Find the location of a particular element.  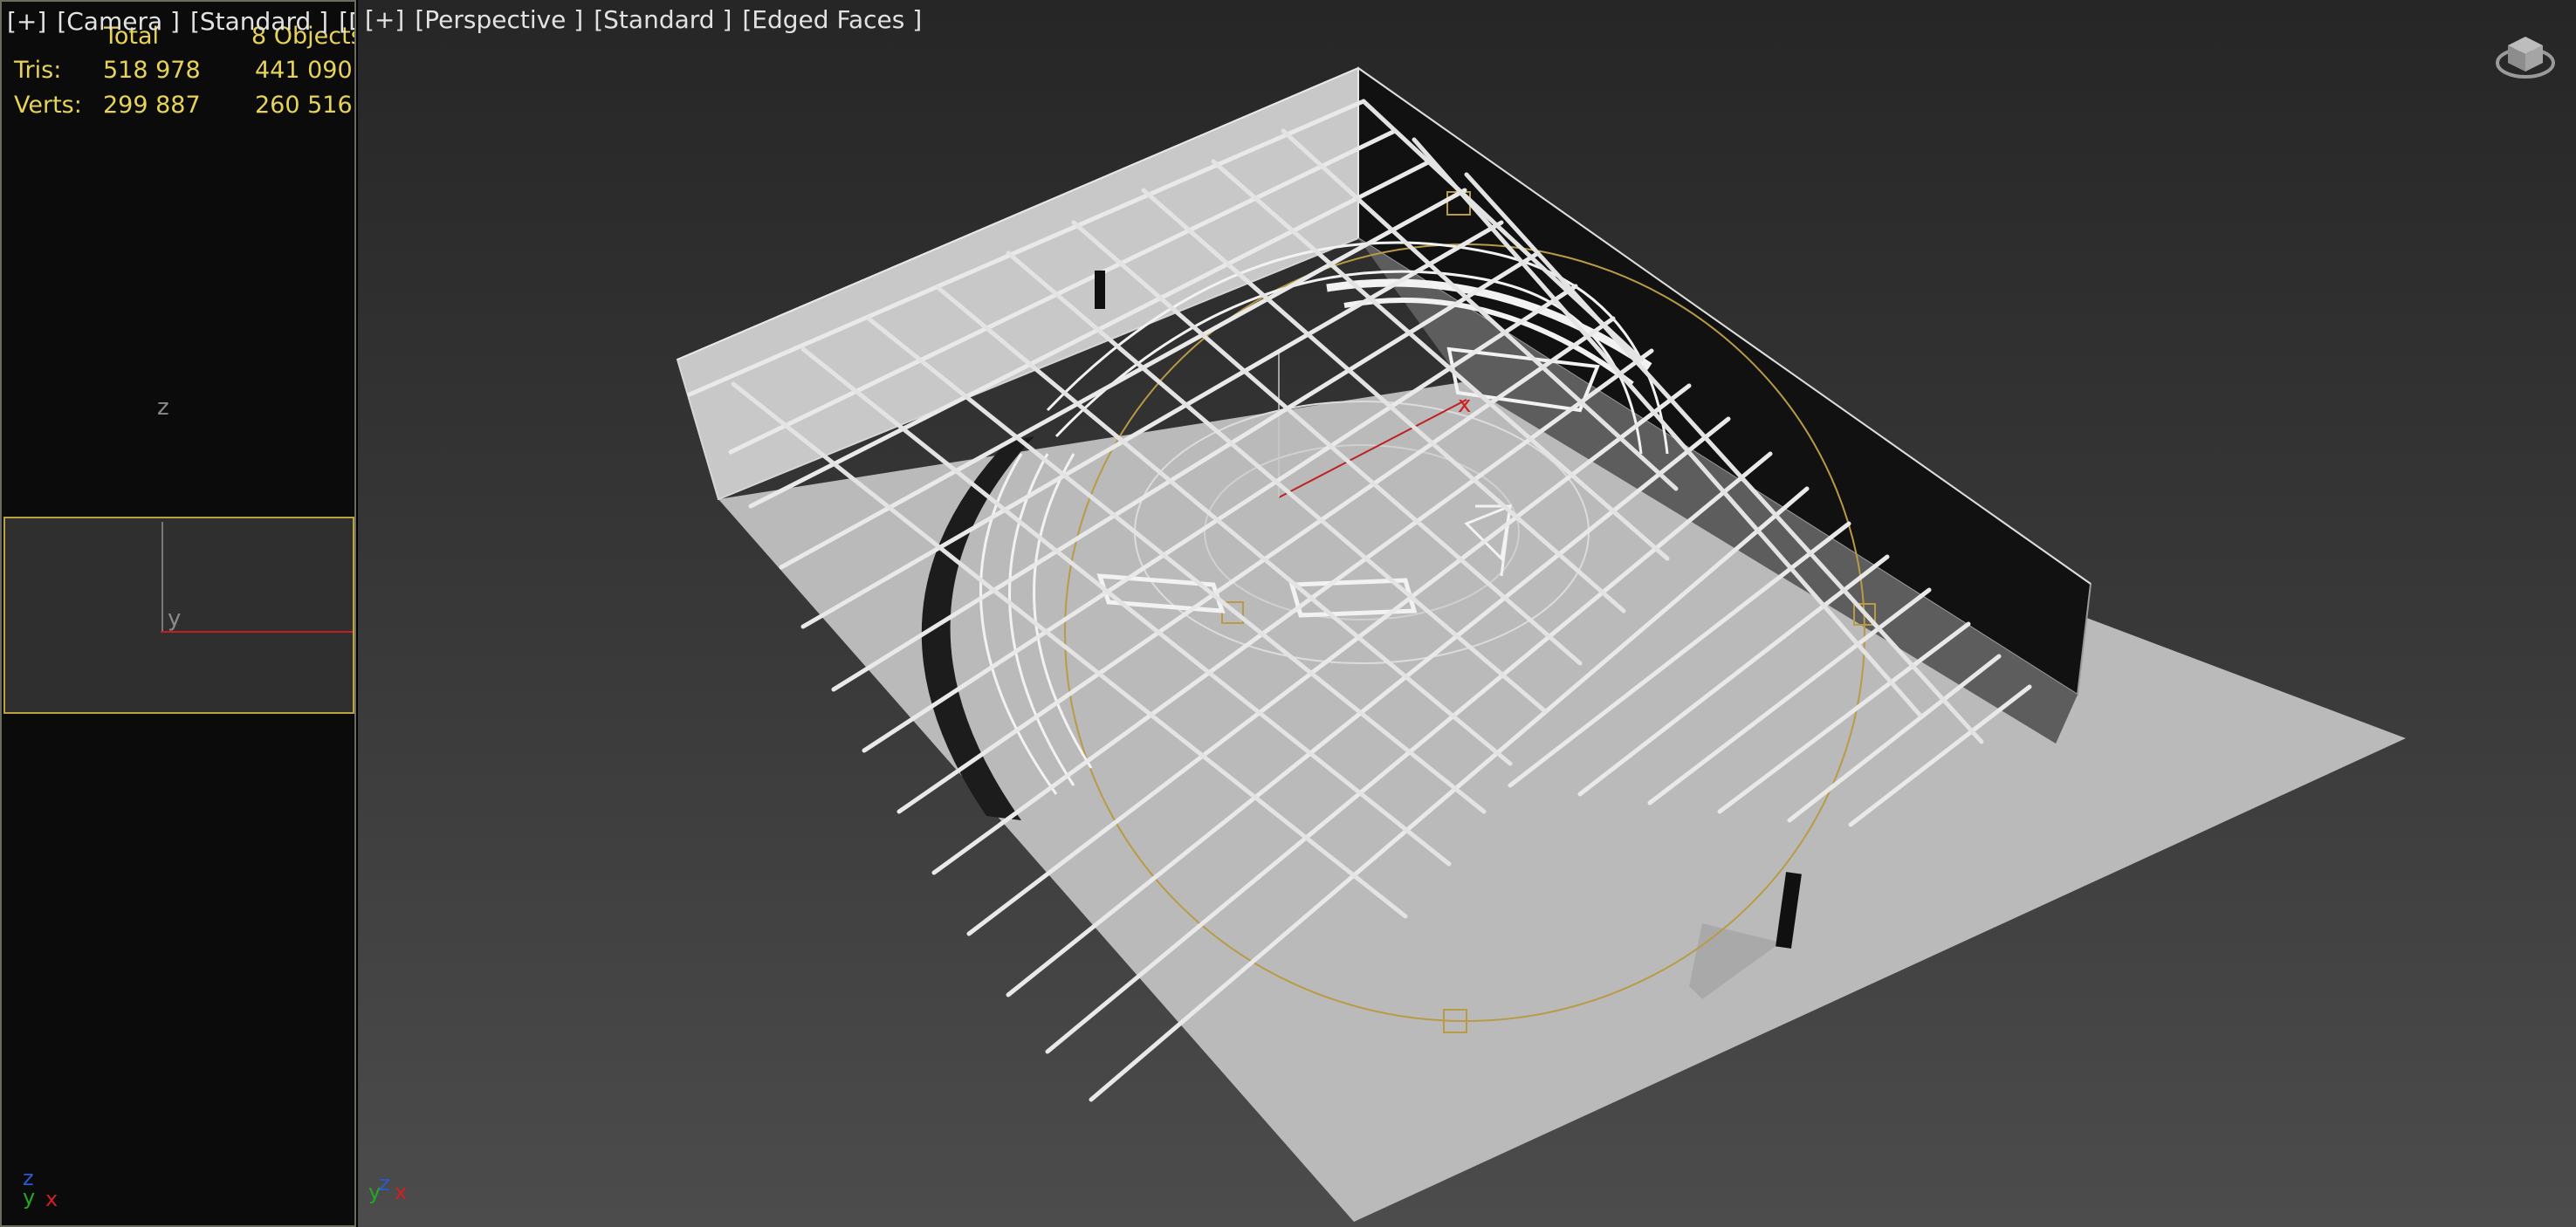

triad-y: y is located at coordinates (29, 1197).